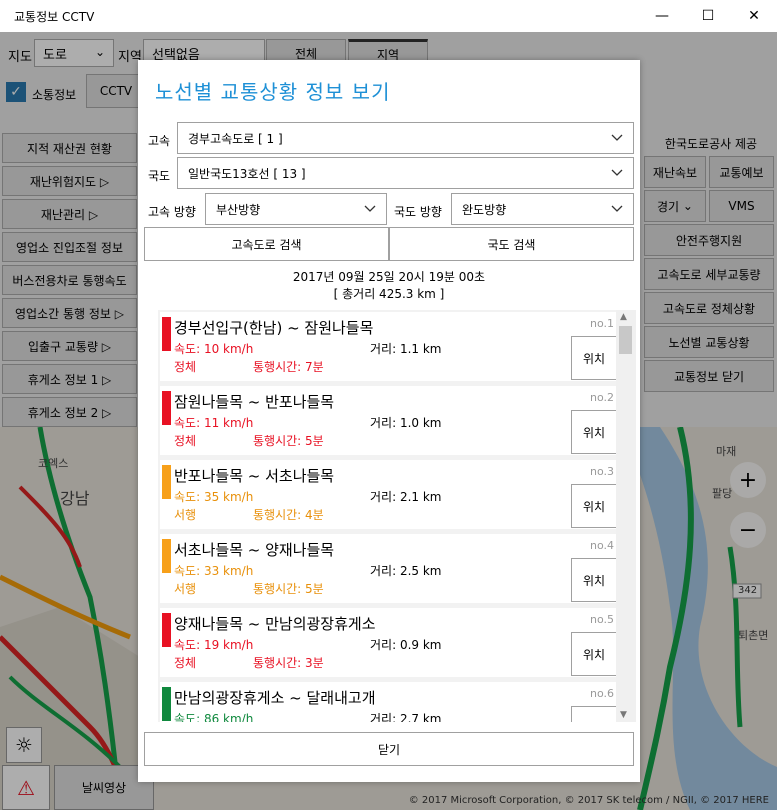  What do you see at coordinates (389, 749) in the screenshot?
I see `dialog-close-button: 닫기` at bounding box center [389, 749].